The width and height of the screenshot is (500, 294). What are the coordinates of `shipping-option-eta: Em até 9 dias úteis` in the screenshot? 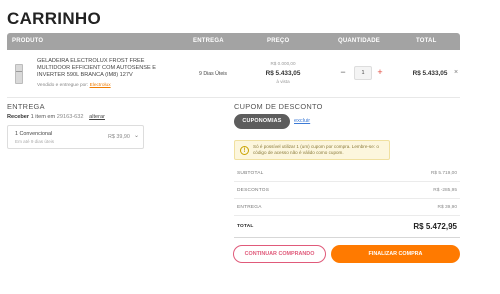 It's located at (35, 141).